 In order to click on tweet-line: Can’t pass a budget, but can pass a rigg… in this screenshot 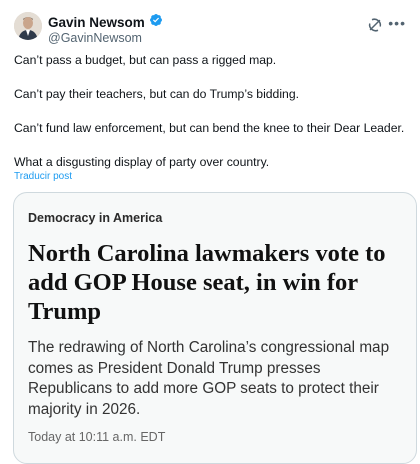, I will do `click(145, 60)`.